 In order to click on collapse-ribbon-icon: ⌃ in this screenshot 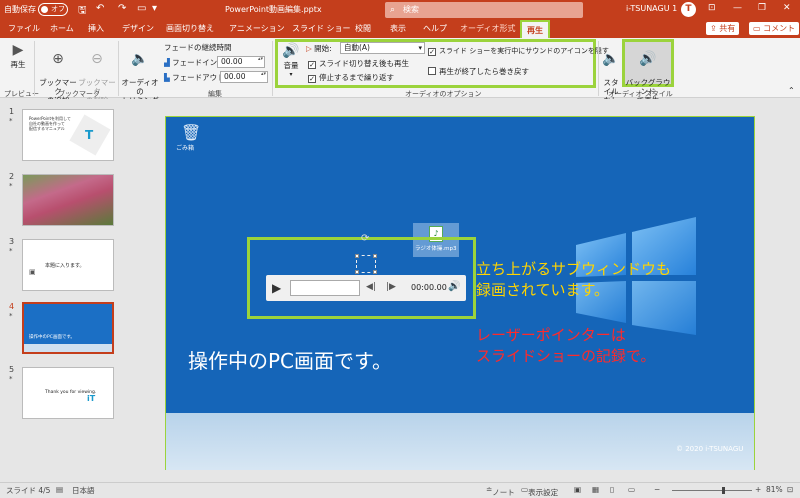, I will do `click(791, 90)`.